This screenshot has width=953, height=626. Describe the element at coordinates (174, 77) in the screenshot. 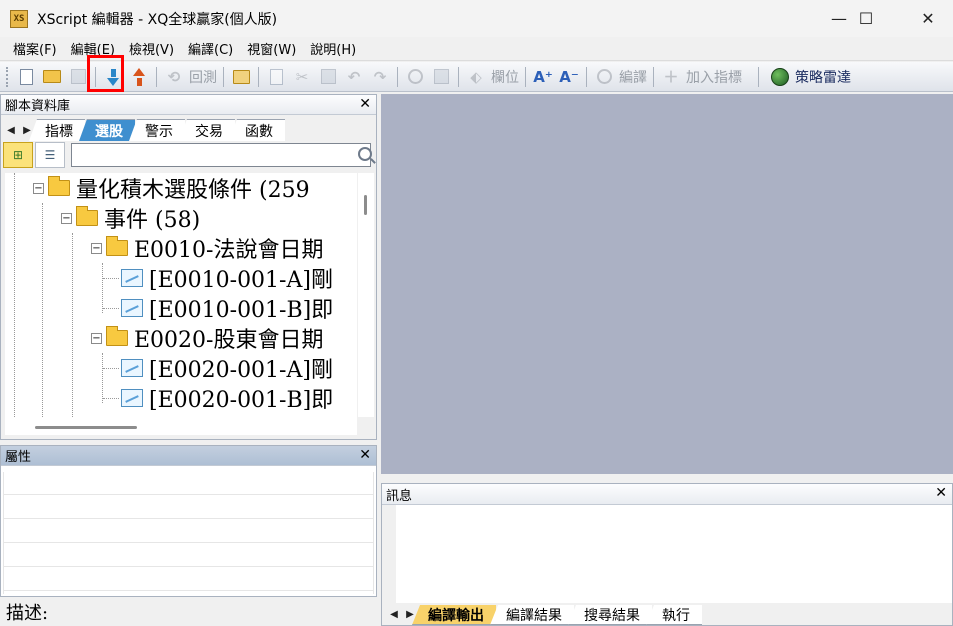

I see `backtest-icon-button: ⟲` at that location.